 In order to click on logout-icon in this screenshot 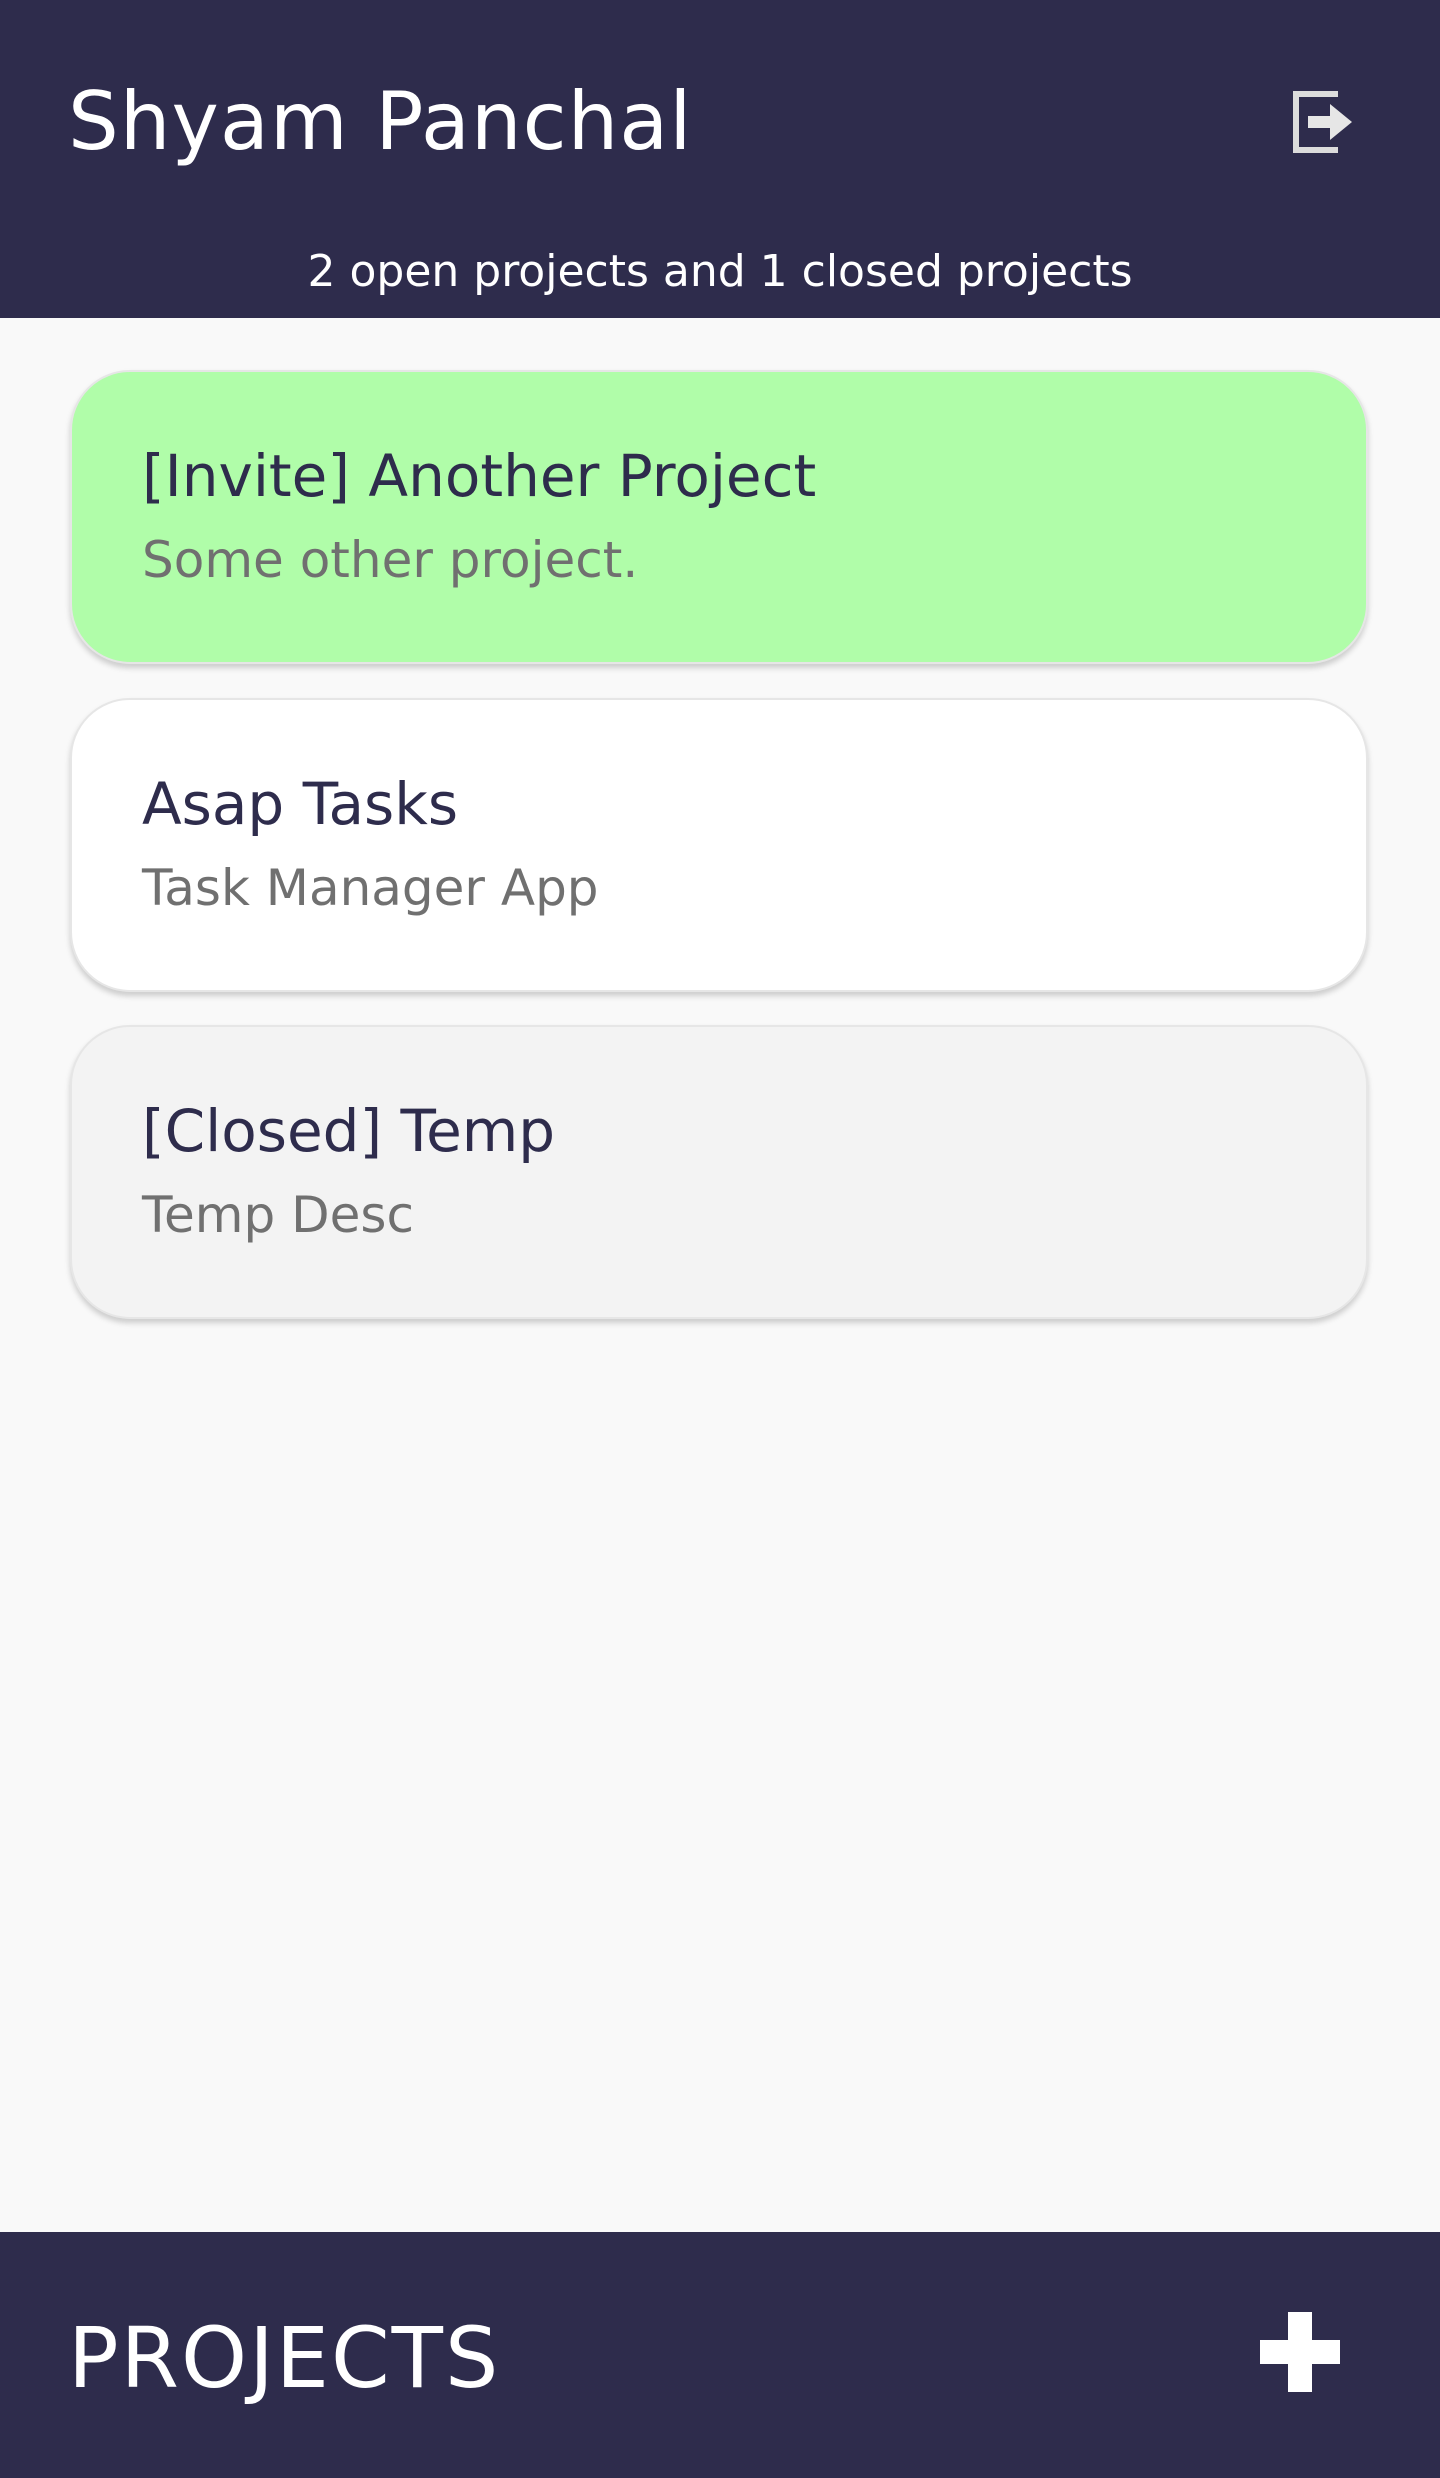, I will do `click(1322, 122)`.